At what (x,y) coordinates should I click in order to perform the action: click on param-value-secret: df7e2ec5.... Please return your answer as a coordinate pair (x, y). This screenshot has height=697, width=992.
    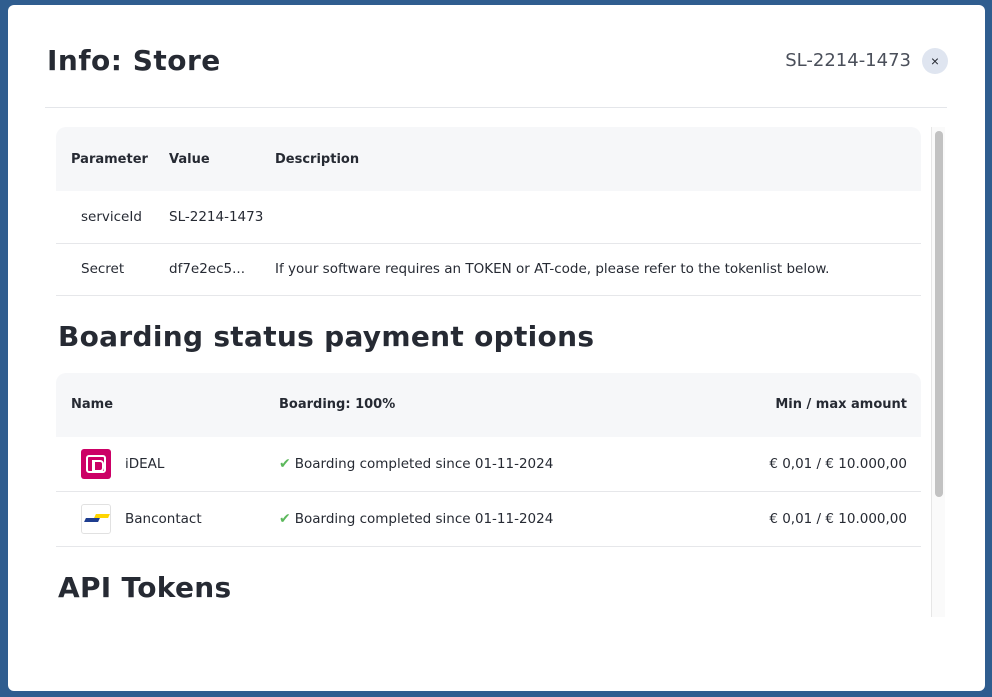
    Looking at the image, I should click on (222, 269).